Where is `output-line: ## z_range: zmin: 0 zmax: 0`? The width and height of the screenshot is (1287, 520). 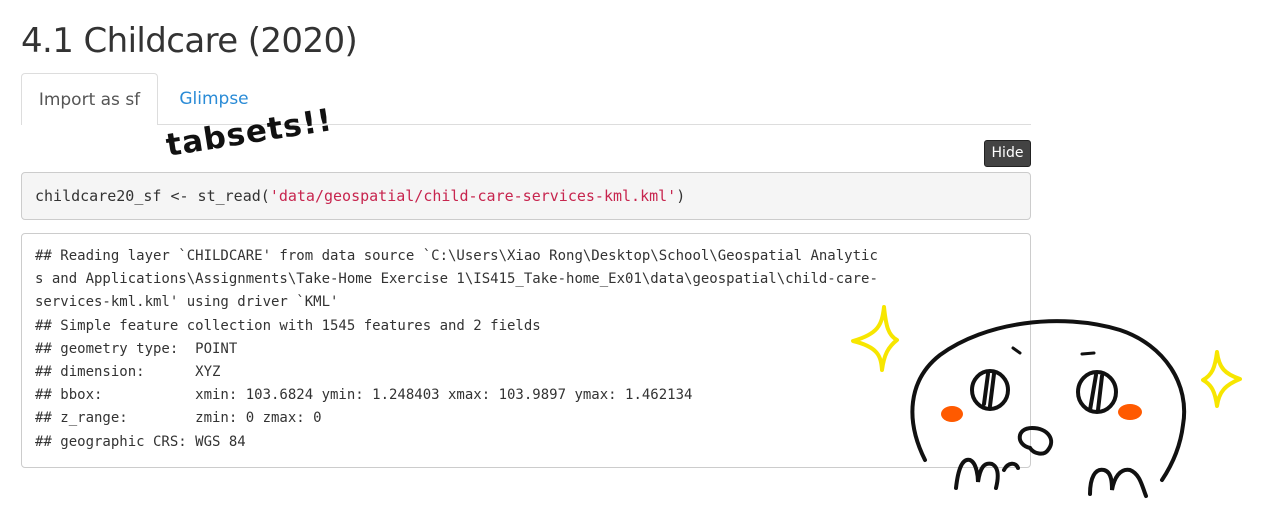
output-line: ## z_range: zmin: 0 zmax: 0 is located at coordinates (178, 418).